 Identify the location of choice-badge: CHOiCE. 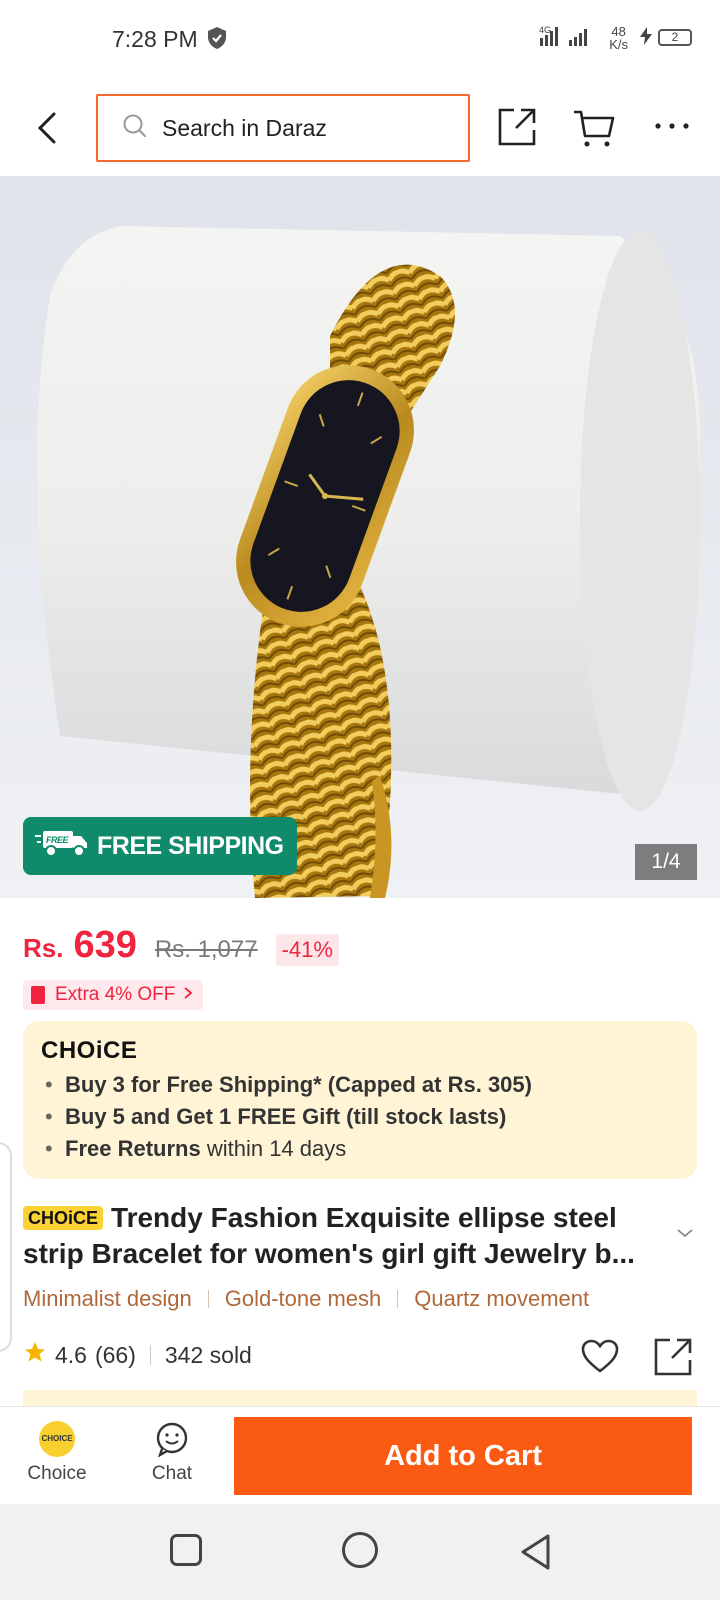
(63, 1218).